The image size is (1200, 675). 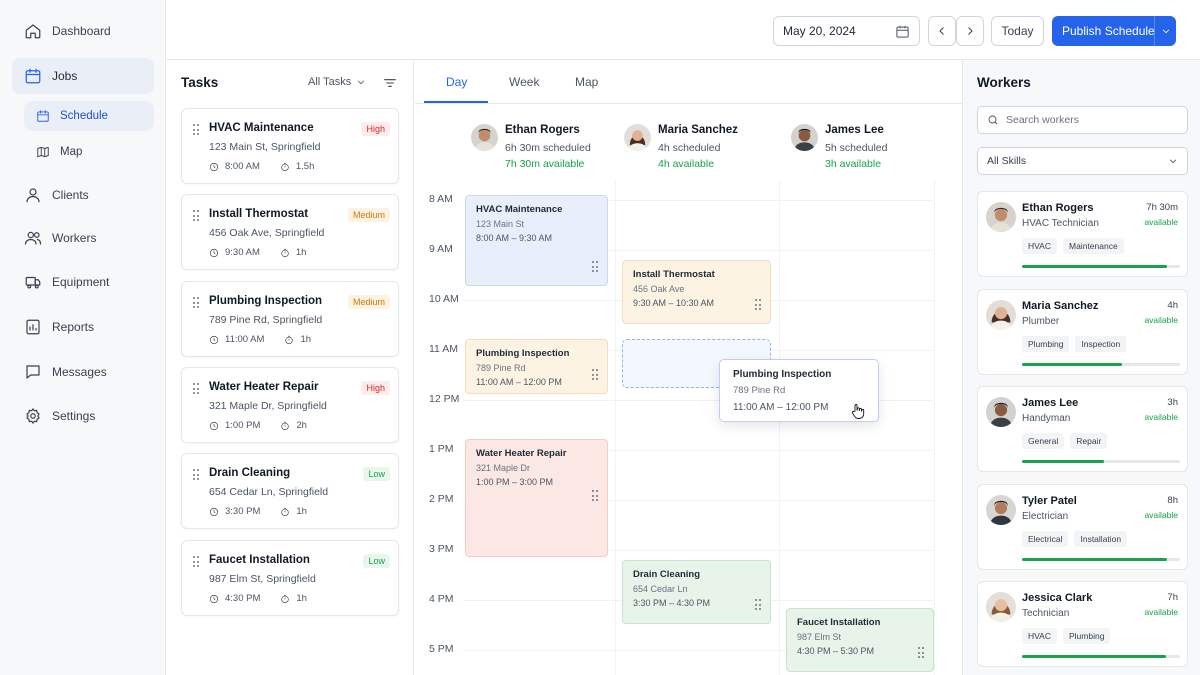 I want to click on today-button: Today, so click(x=1017, y=31).